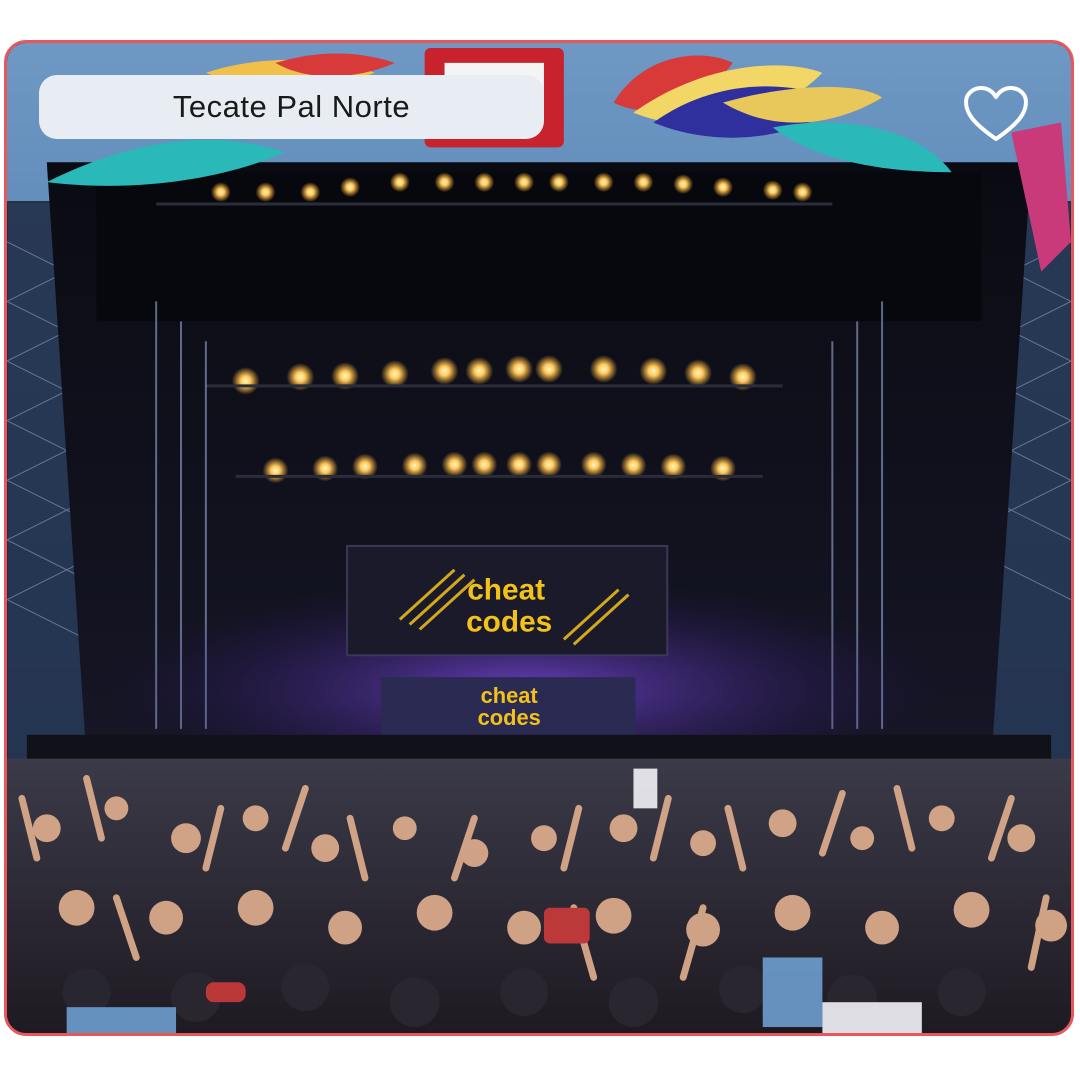 This screenshot has width=1080, height=1080. Describe the element at coordinates (509, 621) in the screenshot. I see `screen-text-codes: codes` at that location.